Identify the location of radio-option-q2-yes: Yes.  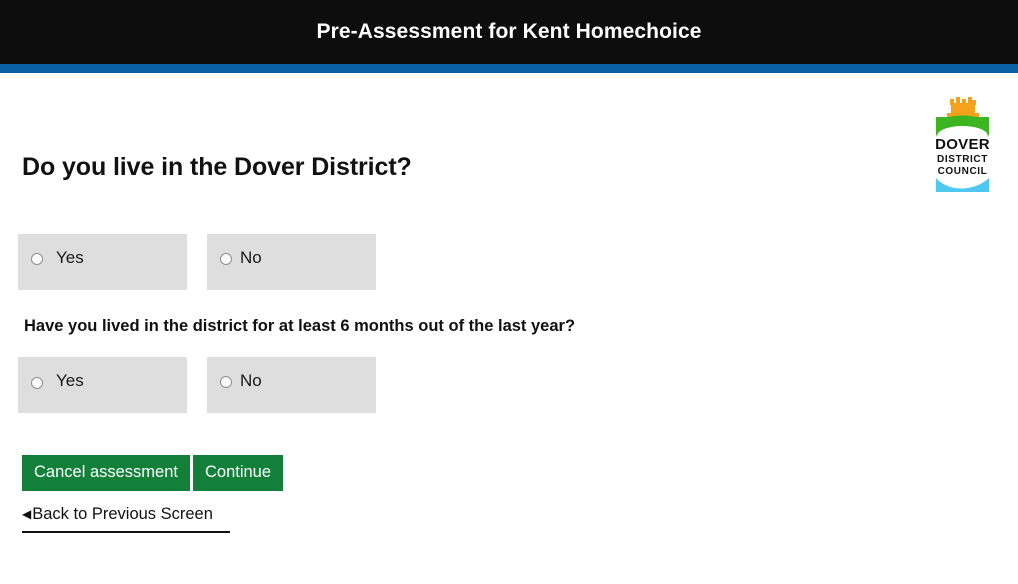
(102, 385).